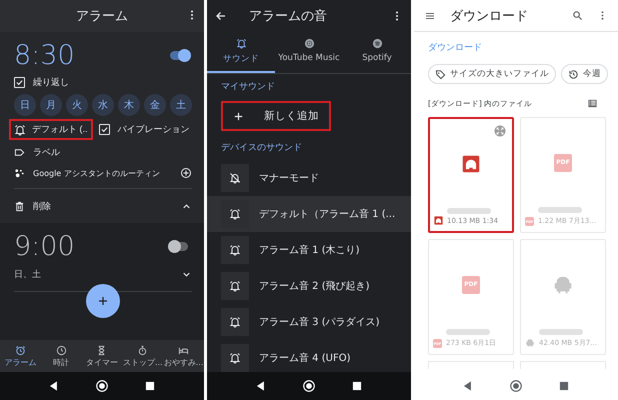  I want to click on section-heading: マイサウンド, so click(248, 87).